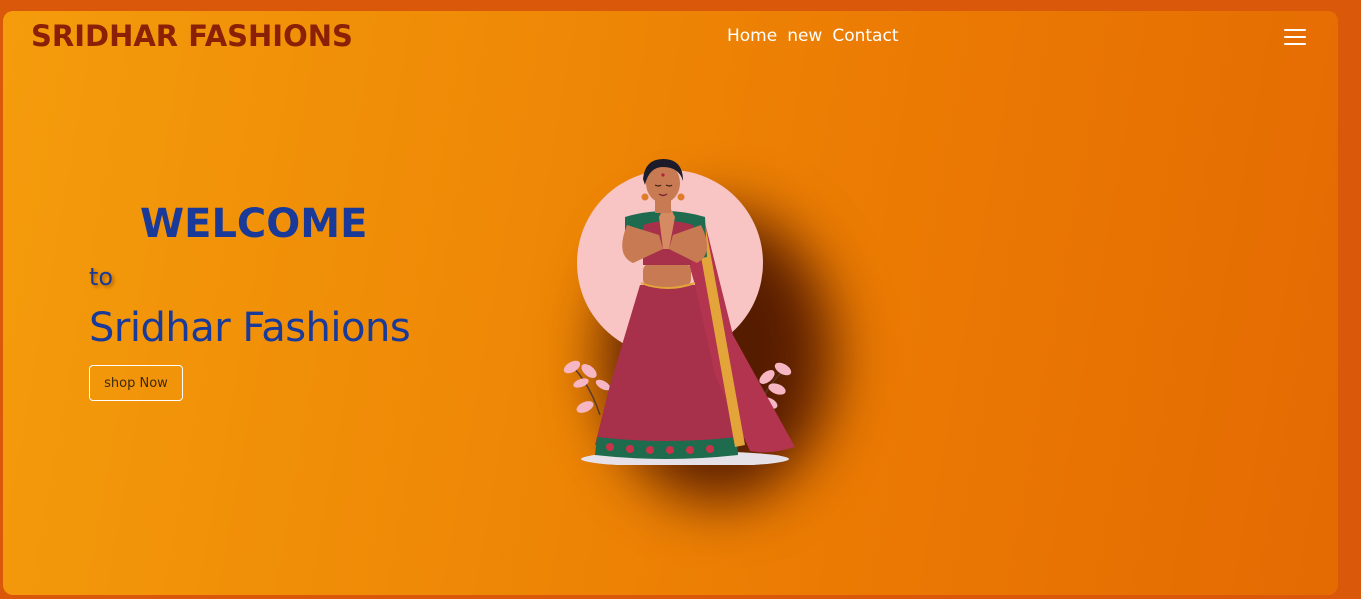  What do you see at coordinates (136, 383) in the screenshot?
I see `shop-now-button: shop Now` at bounding box center [136, 383].